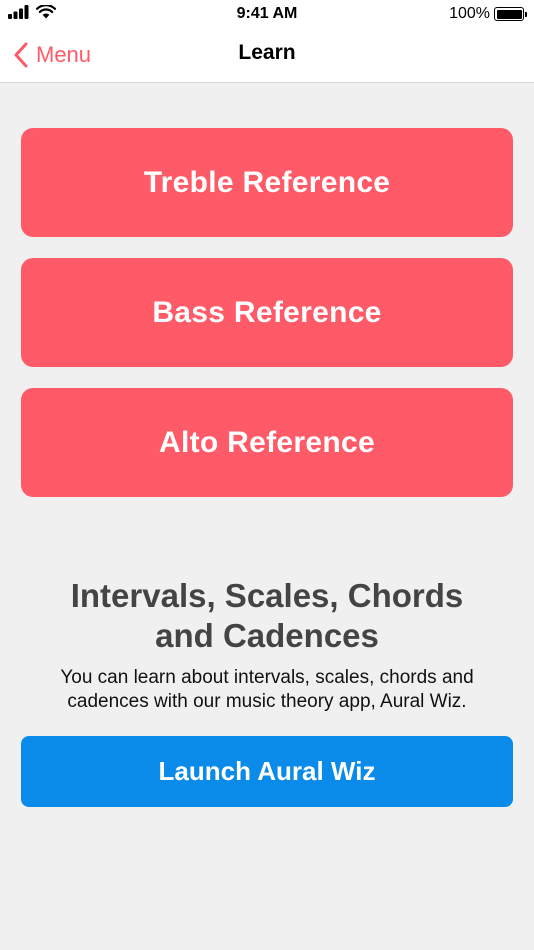  What do you see at coordinates (267, 14) in the screenshot?
I see `status-bar: 9:41 AM 100%` at bounding box center [267, 14].